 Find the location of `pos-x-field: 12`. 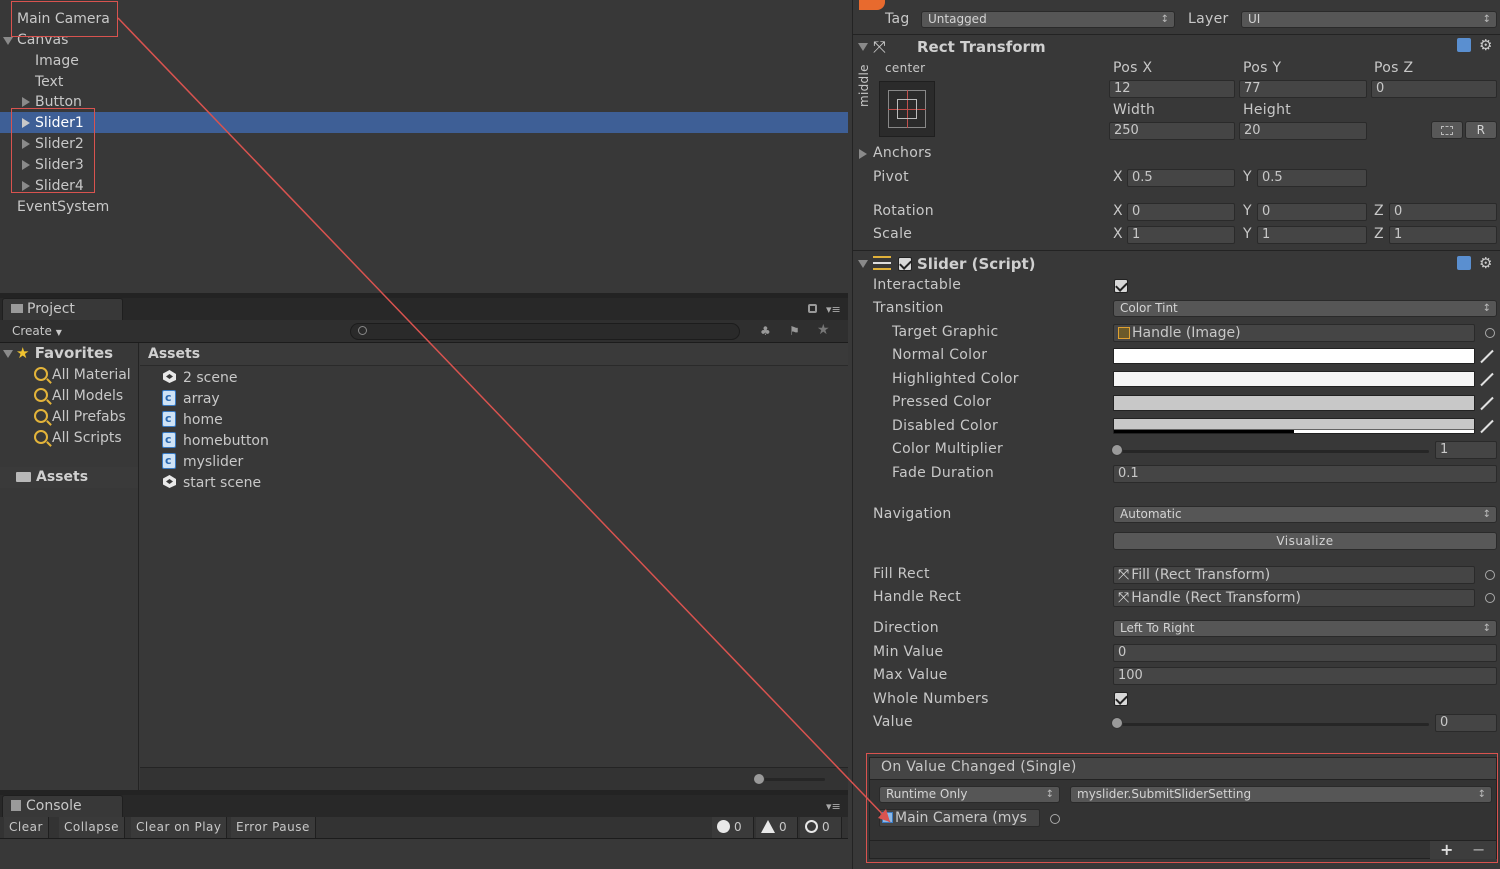

pos-x-field: 12 is located at coordinates (1172, 89).